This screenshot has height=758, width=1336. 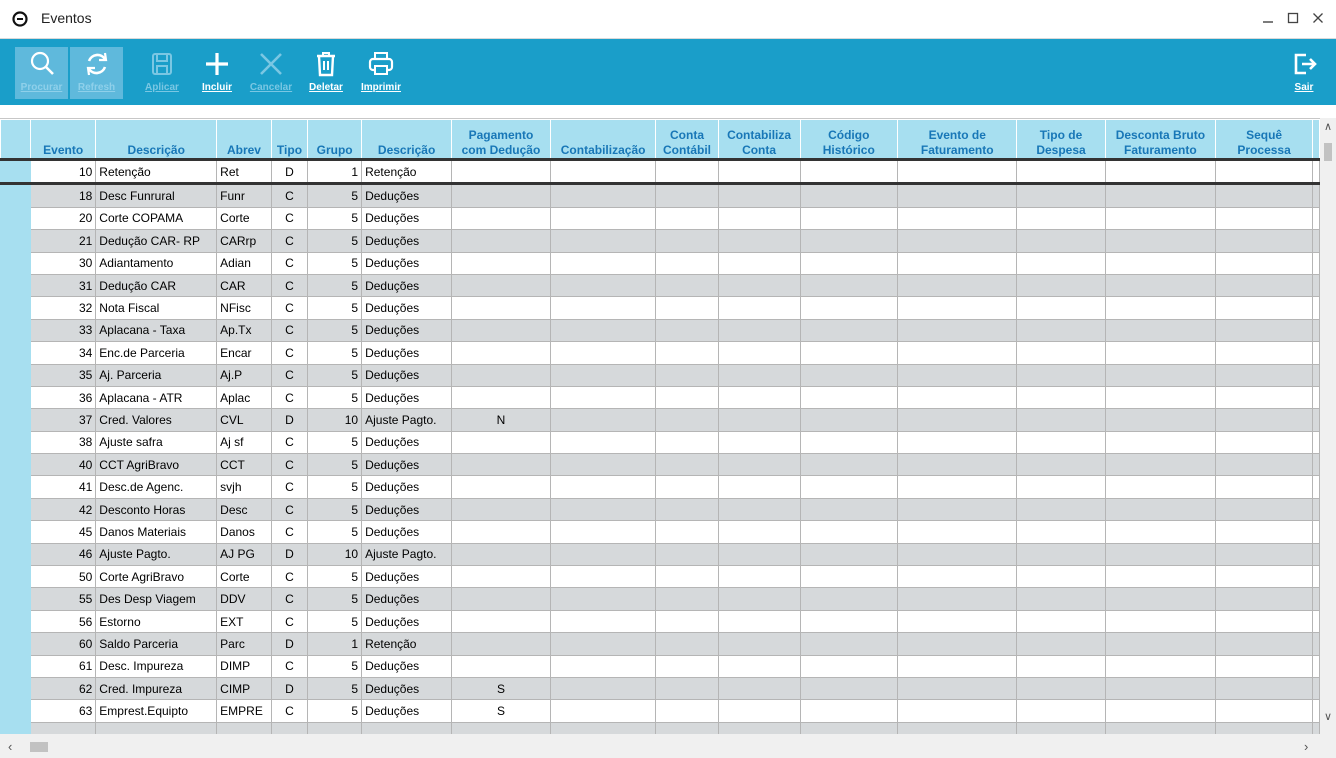 I want to click on table-cell: Estorno, so click(x=156, y=621).